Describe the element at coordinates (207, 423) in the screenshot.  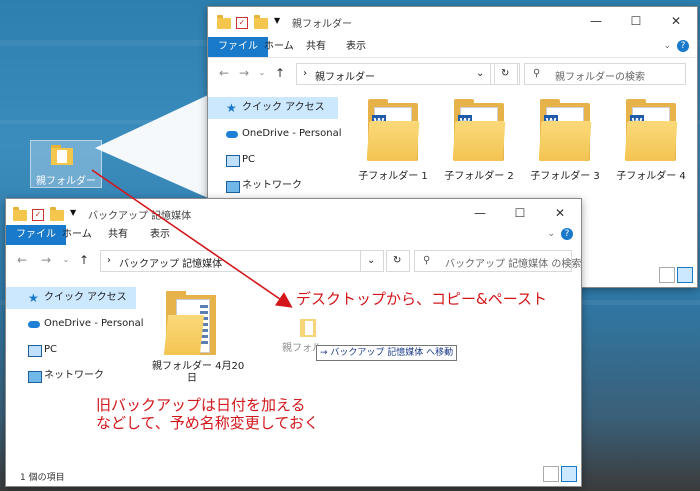
I see `annotation-rename-line2: などして、予め名称変更しておく` at that location.